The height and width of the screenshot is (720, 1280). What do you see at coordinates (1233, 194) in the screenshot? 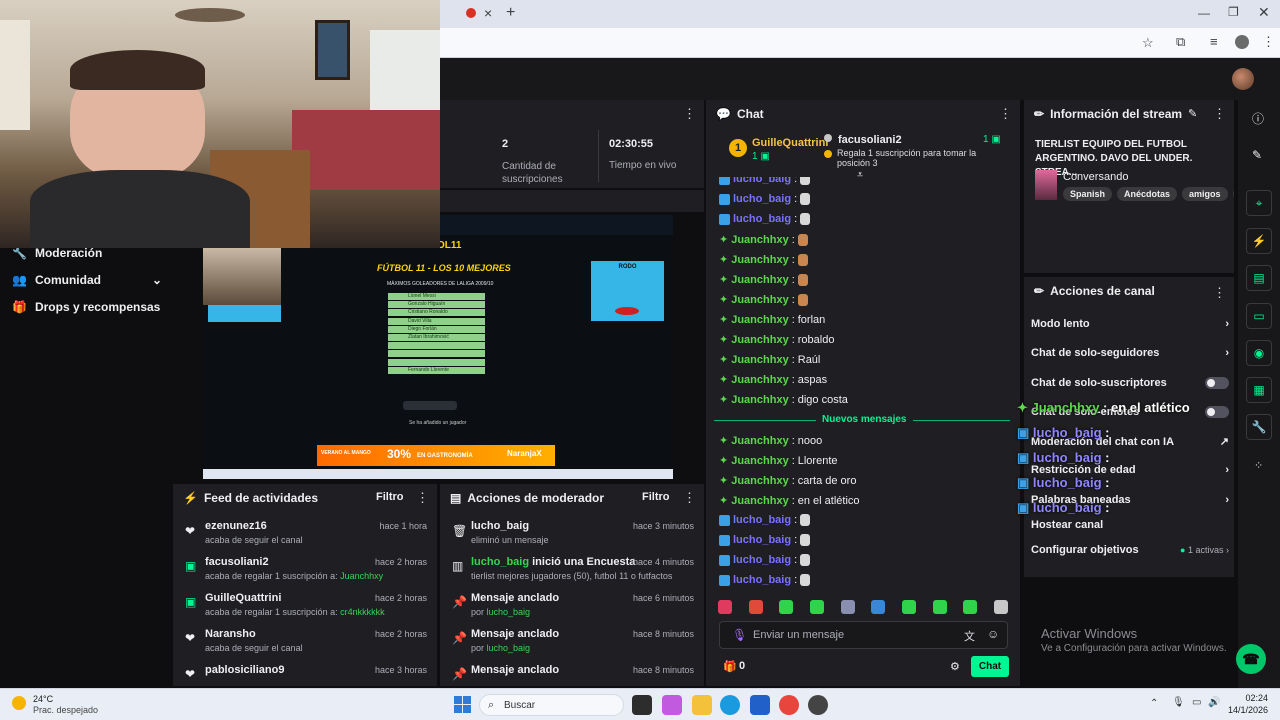
I see `tag: ar` at bounding box center [1233, 194].